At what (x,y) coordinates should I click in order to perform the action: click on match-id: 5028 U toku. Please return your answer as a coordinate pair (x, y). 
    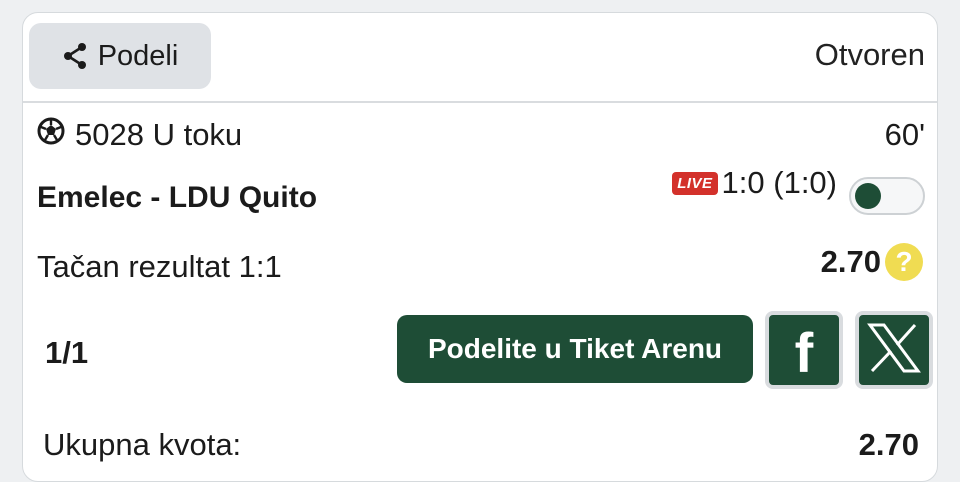
    Looking at the image, I should click on (139, 135).